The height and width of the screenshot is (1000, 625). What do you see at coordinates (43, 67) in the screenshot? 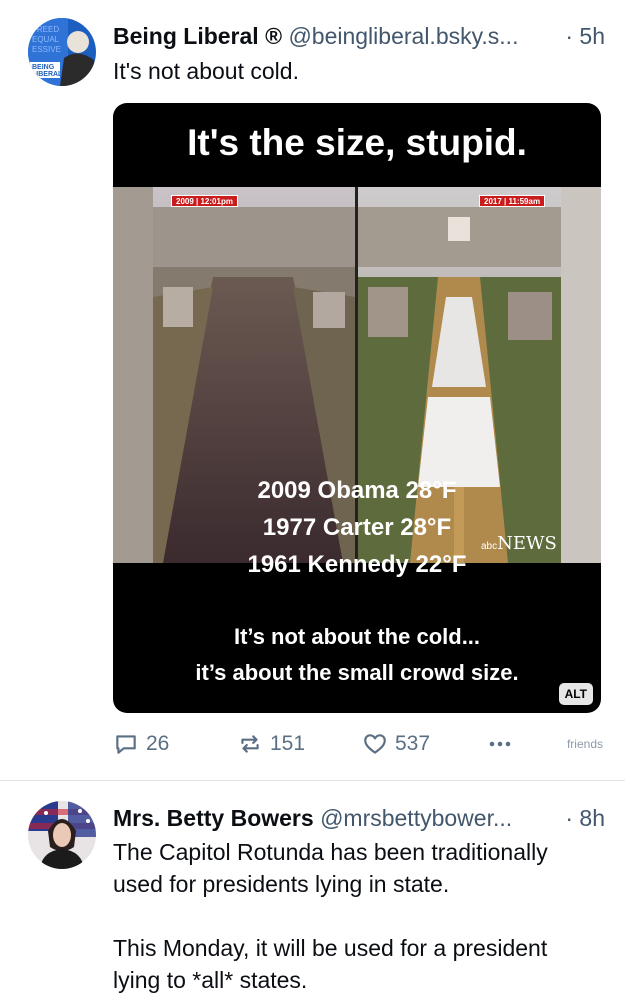
I see `svg-text: BEING` at bounding box center [43, 67].